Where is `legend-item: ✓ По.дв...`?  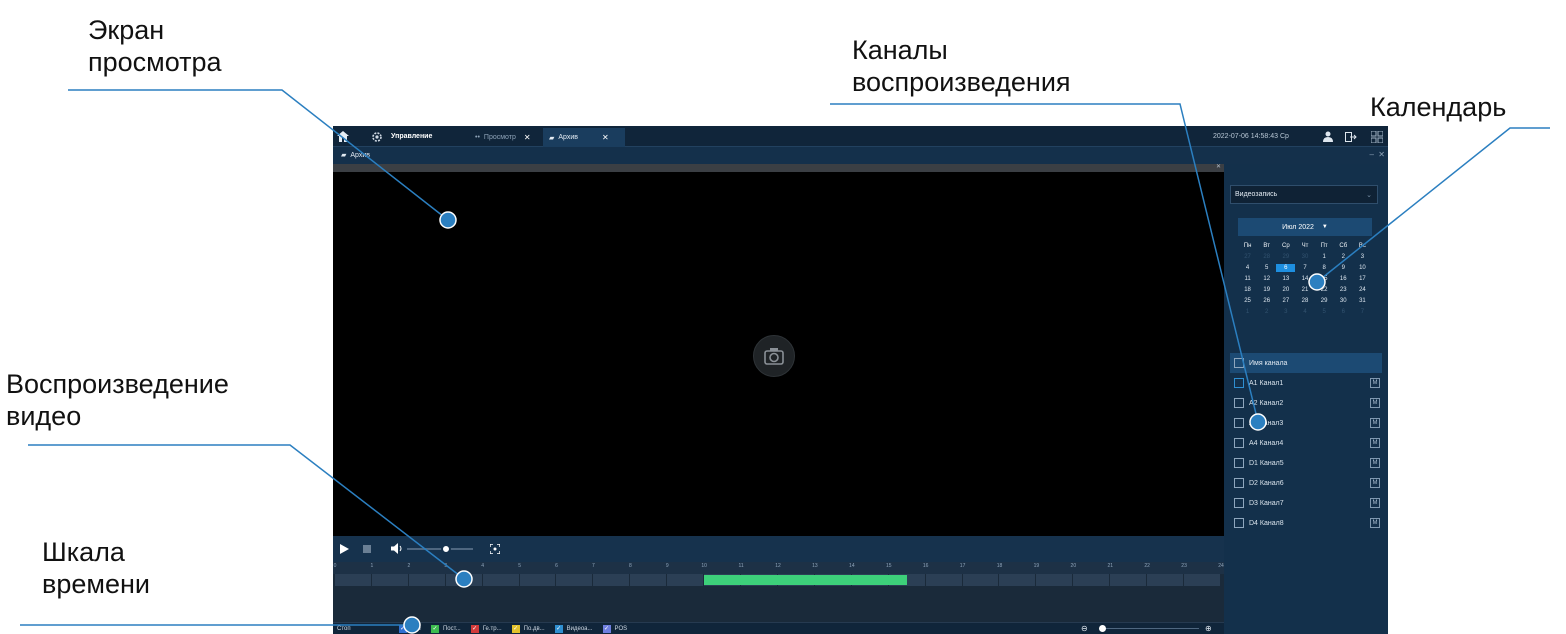 legend-item: ✓ По.дв... is located at coordinates (528, 628).